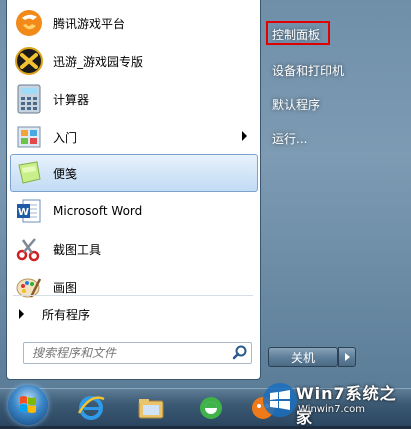 Image resolution: width=411 pixels, height=429 pixels. I want to click on shutdown-label: 关机, so click(302, 357).